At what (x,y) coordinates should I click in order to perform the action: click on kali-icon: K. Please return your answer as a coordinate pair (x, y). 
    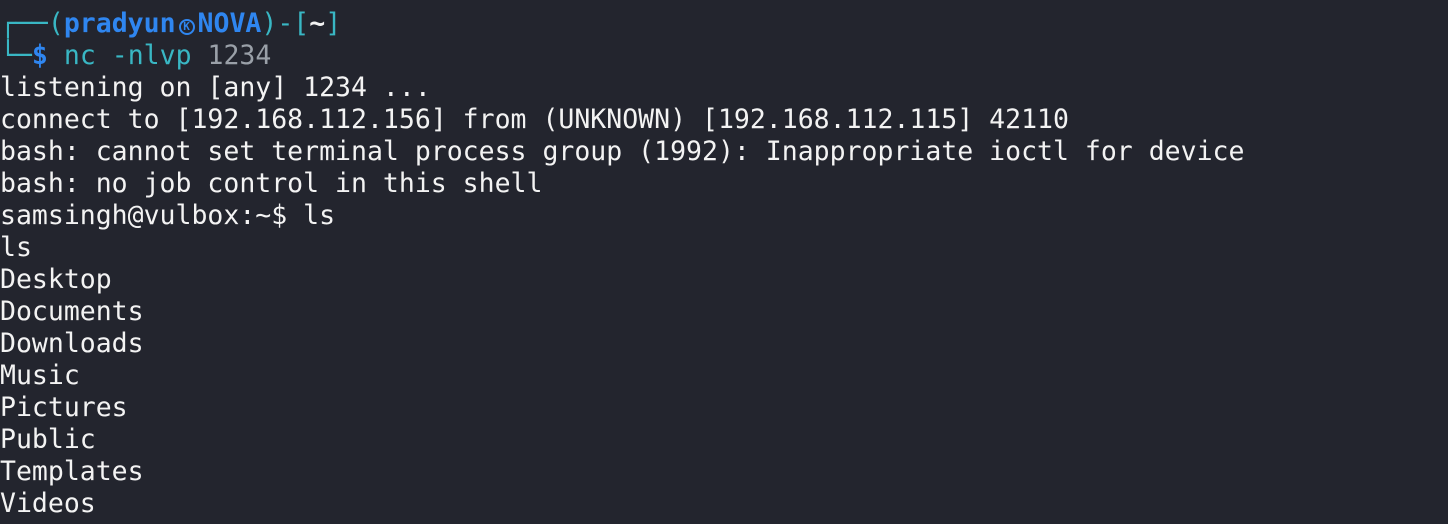
    Looking at the image, I should click on (186, 27).